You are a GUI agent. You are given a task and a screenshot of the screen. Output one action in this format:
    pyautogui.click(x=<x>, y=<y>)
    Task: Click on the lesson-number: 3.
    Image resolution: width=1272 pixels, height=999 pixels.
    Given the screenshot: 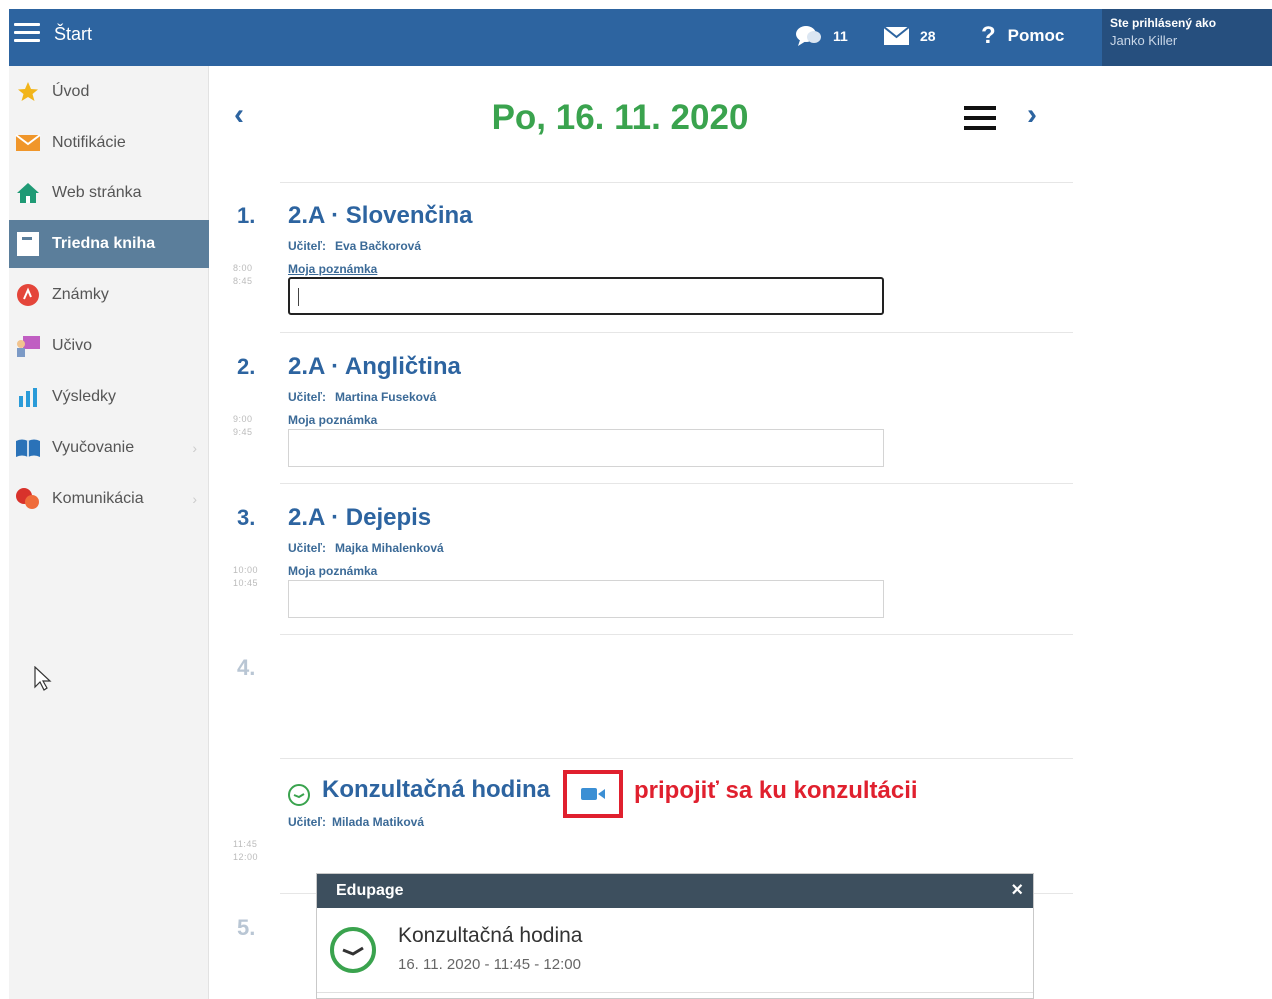 What is the action you would take?
    pyautogui.click(x=246, y=517)
    